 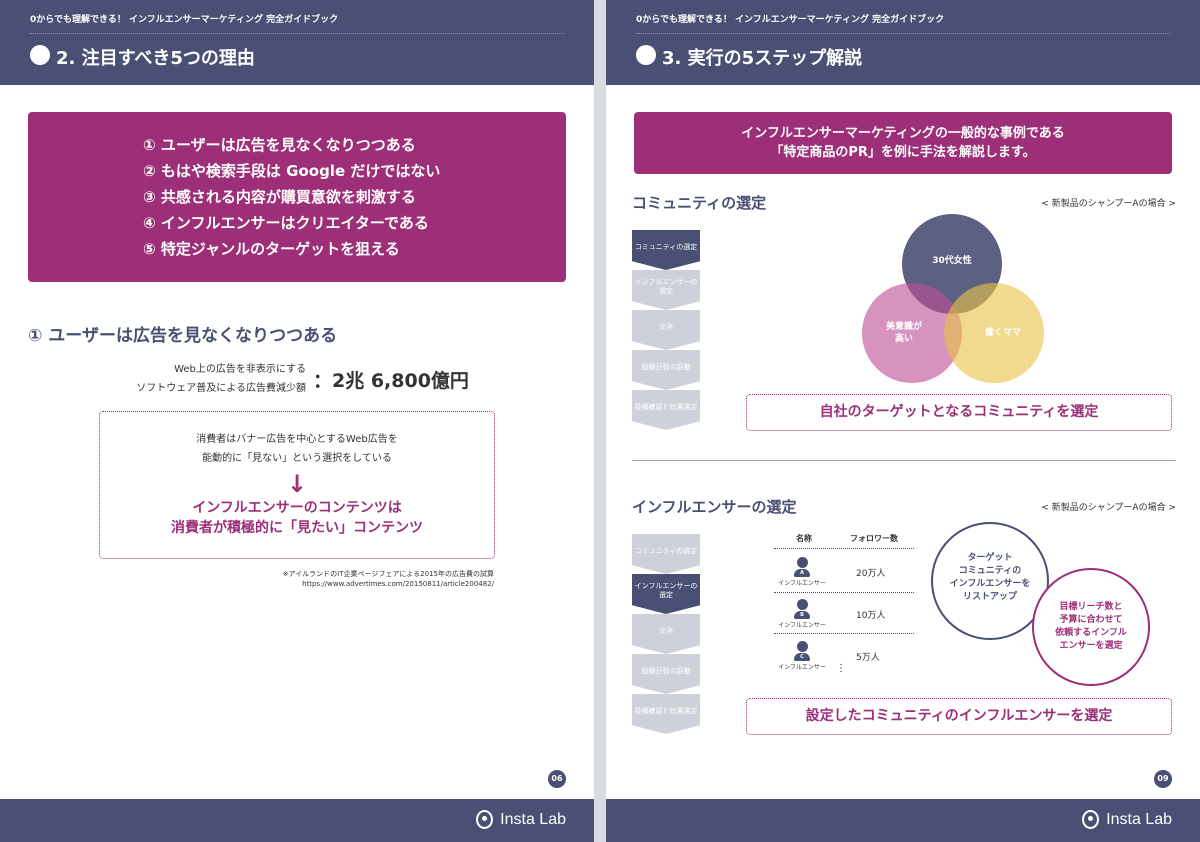 I want to click on stat-value: ：2兆 6,800億円, so click(x=391, y=381).